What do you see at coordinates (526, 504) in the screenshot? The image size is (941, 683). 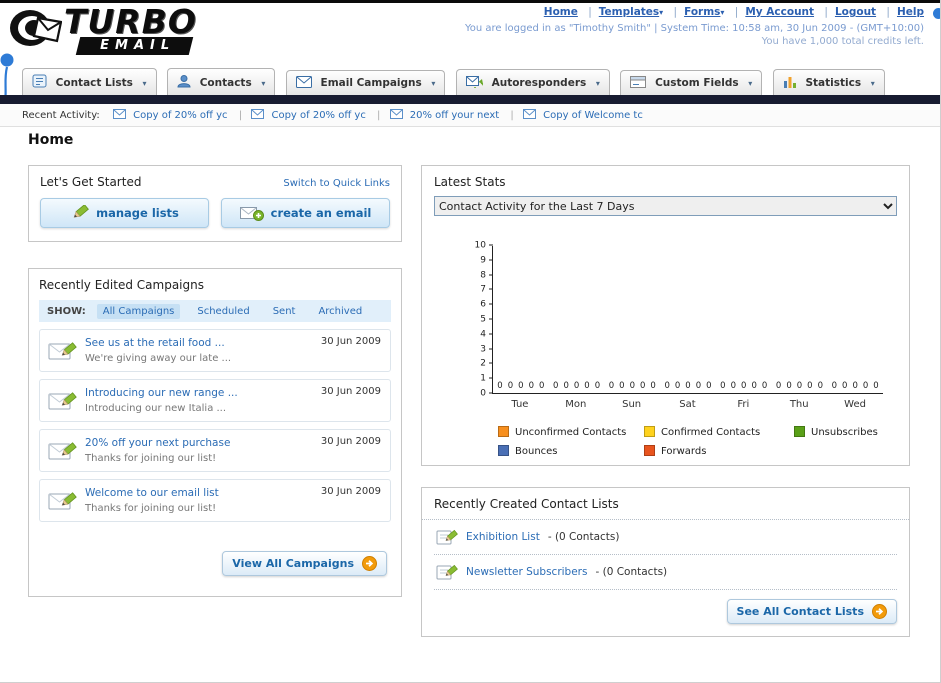 I see `contact-lists-title: Recently Created Contact Lists` at bounding box center [526, 504].